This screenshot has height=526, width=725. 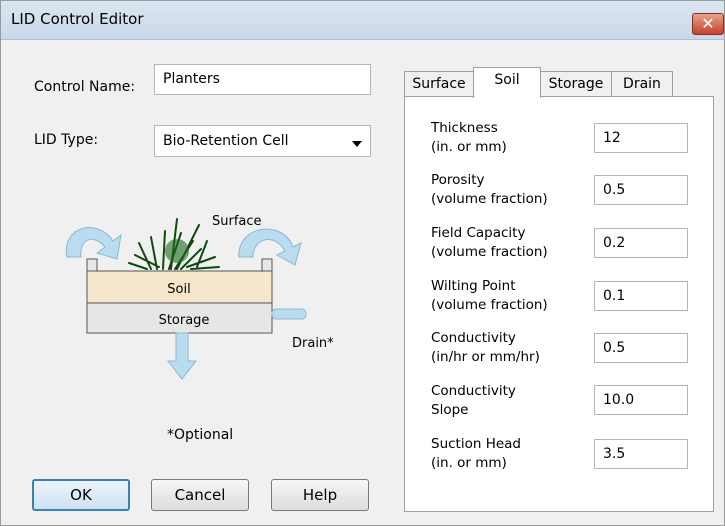 What do you see at coordinates (469, 137) in the screenshot?
I see `thickness-label: Thickness (in. or mm)` at bounding box center [469, 137].